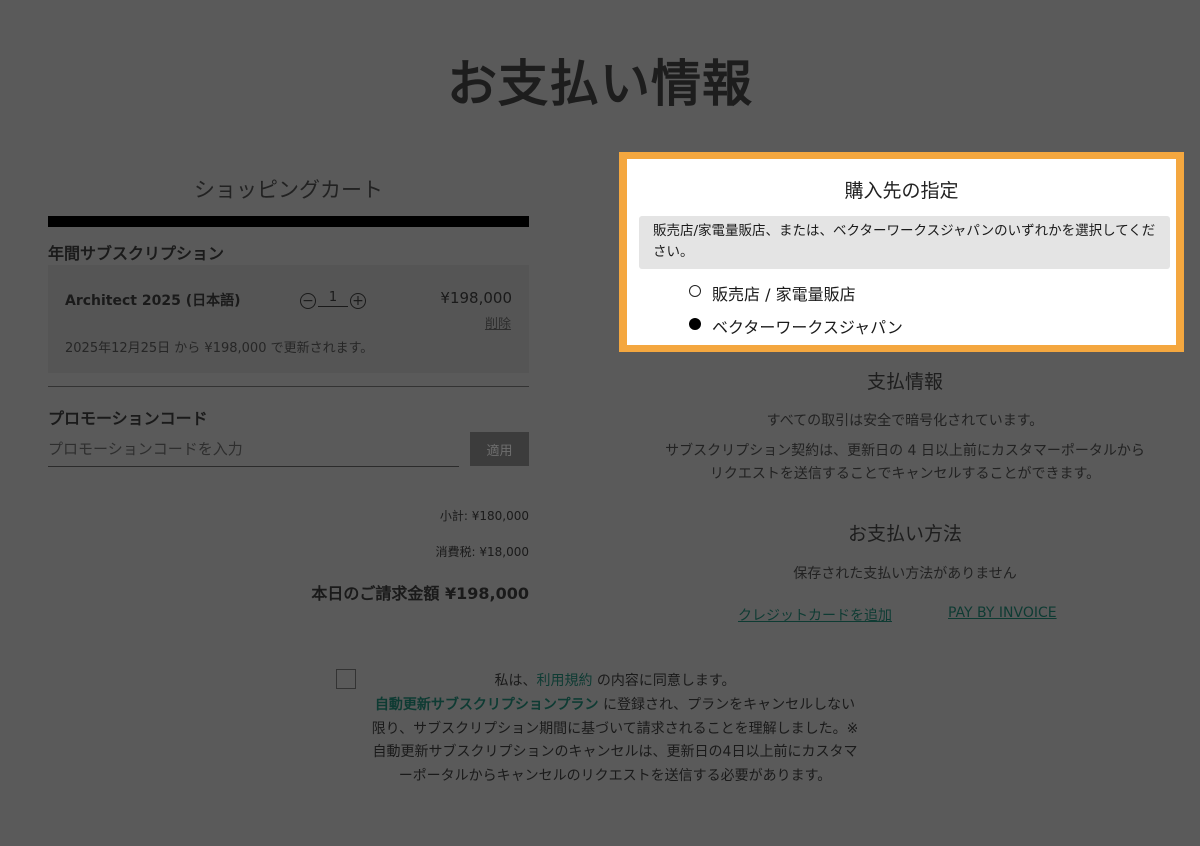  What do you see at coordinates (815, 615) in the screenshot?
I see `add-credit-card-link: クレジットカードを追加` at bounding box center [815, 615].